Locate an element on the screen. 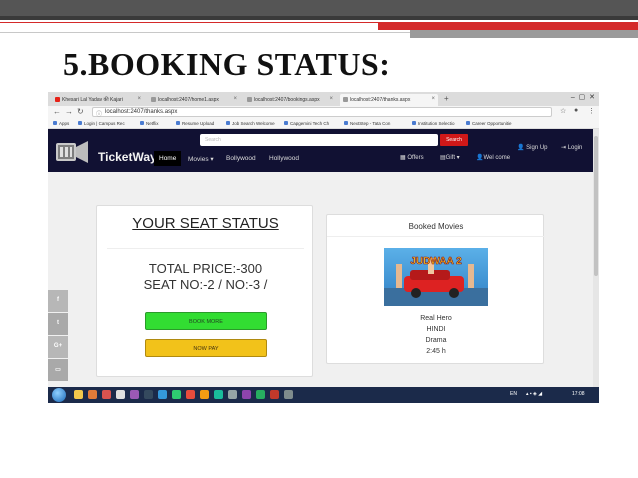 The image size is (638, 478). slide-grey-line is located at coordinates (205, 32).